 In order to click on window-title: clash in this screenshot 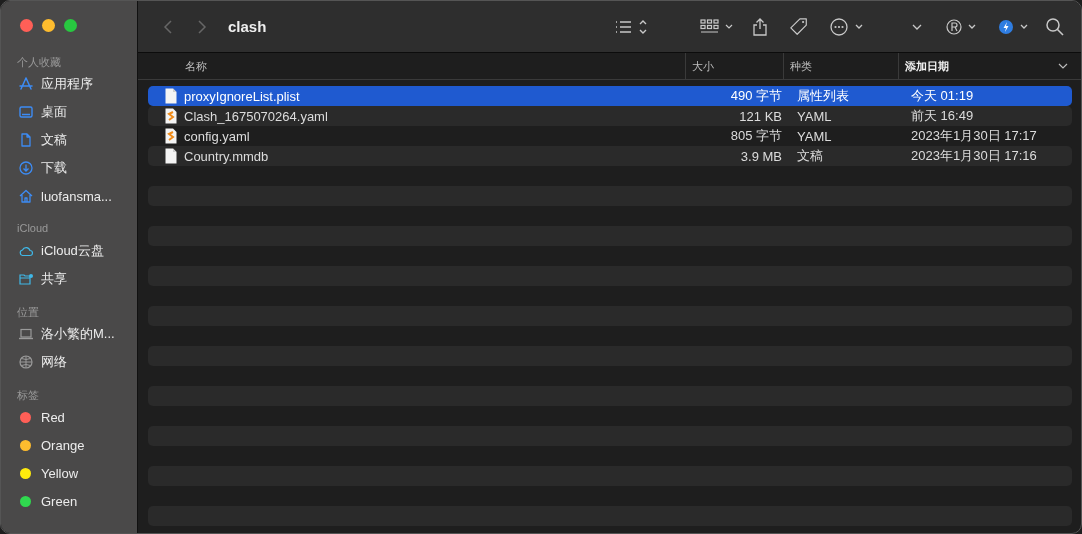, I will do `click(247, 26)`.